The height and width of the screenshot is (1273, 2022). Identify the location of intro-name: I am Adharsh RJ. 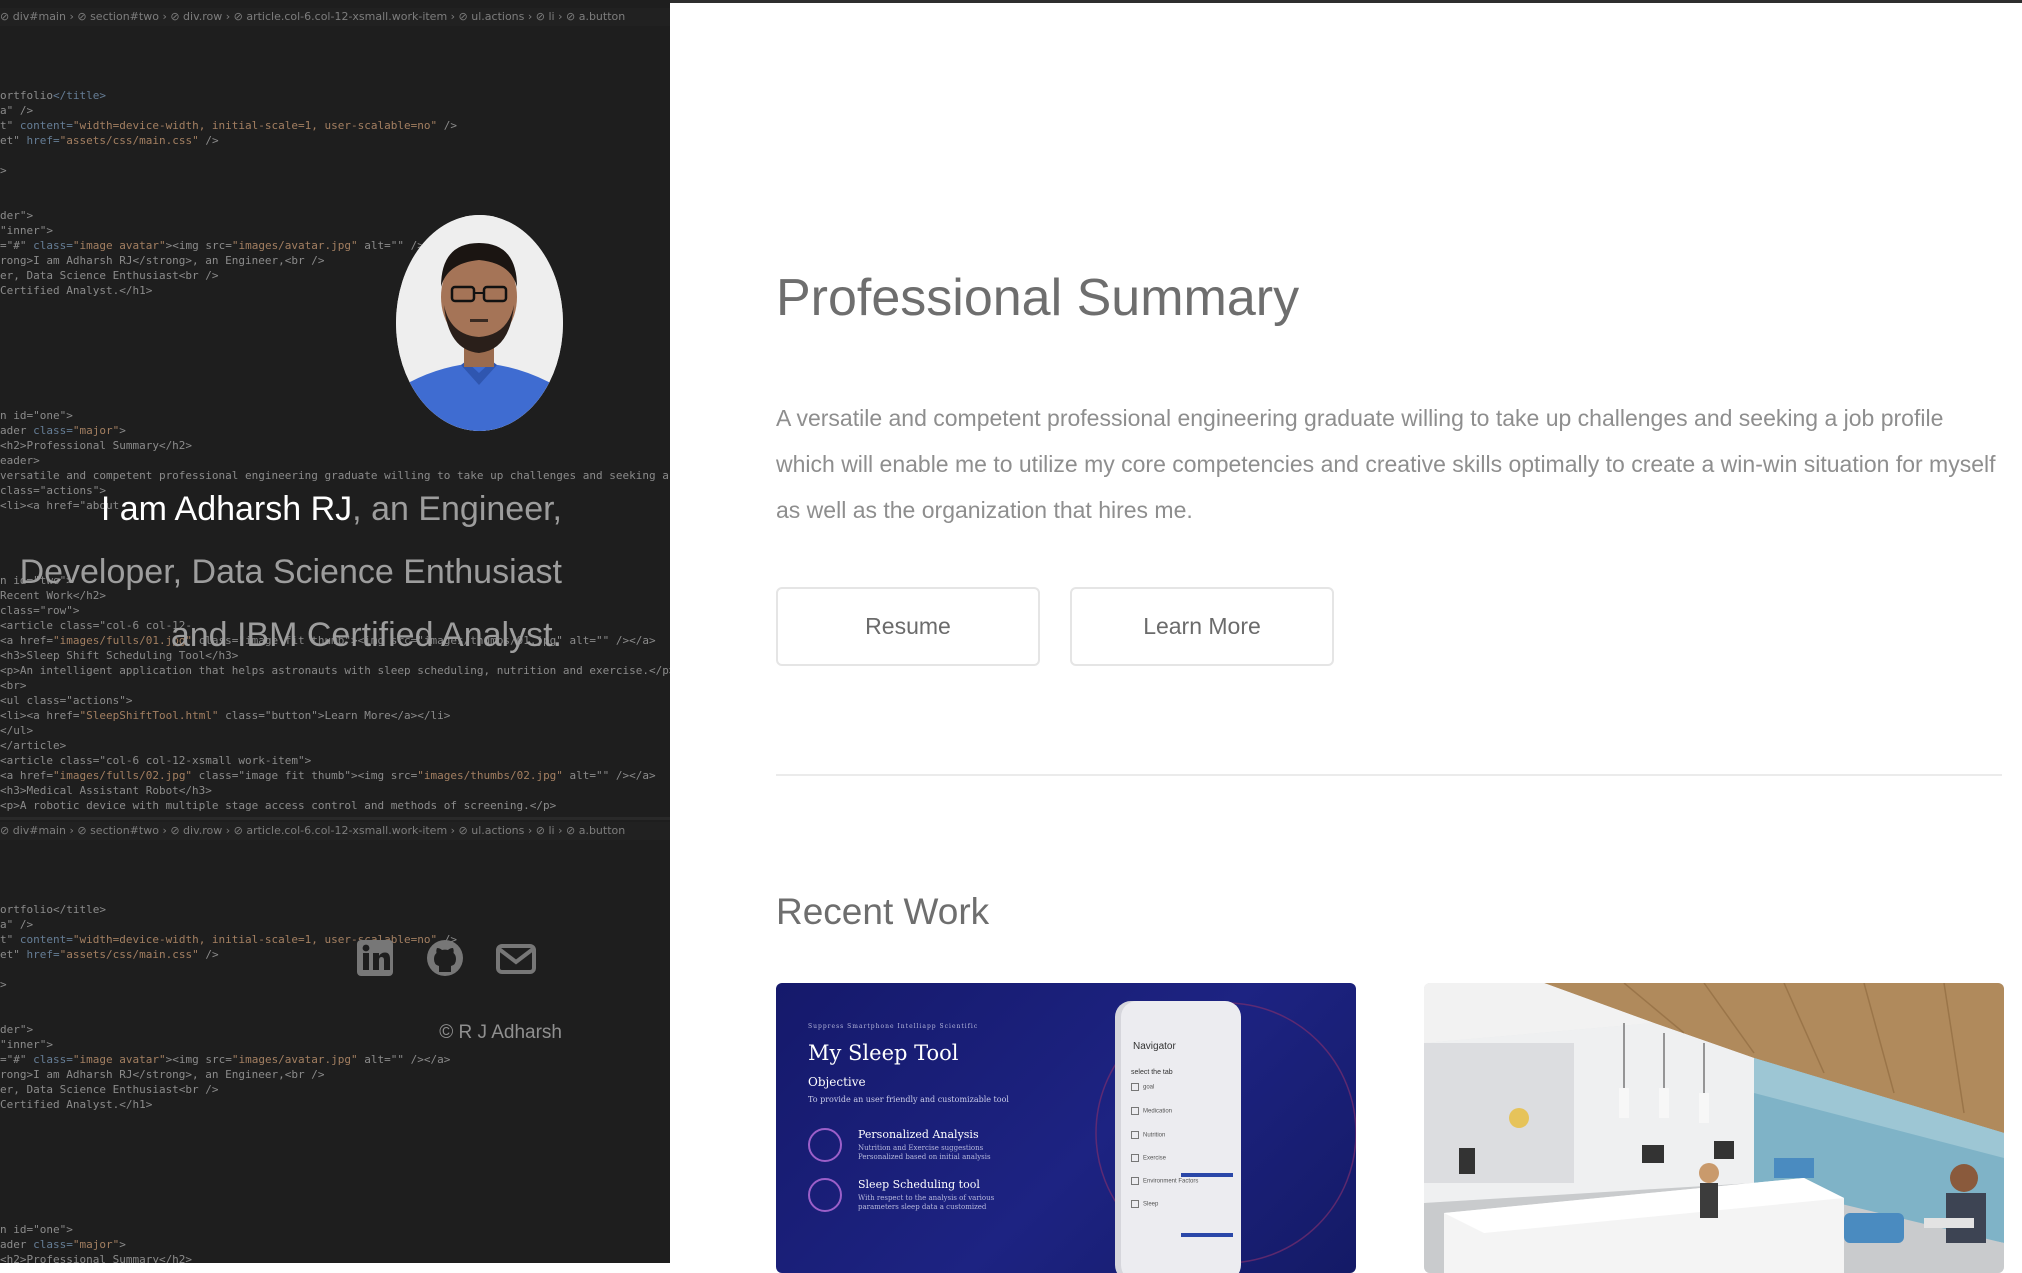
(226, 509).